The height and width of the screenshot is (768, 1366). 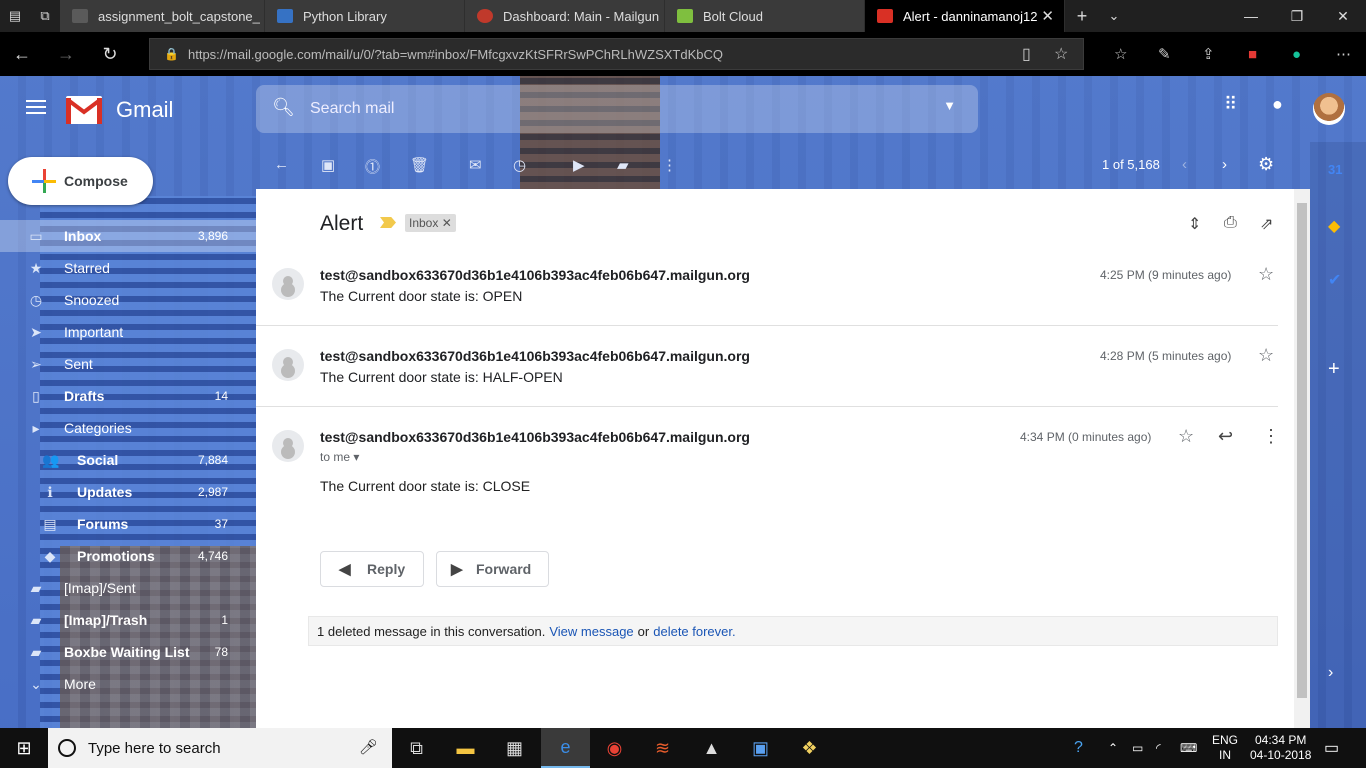 What do you see at coordinates (128, 428) in the screenshot?
I see `sidebar-item-categories: ▸ Categories` at bounding box center [128, 428].